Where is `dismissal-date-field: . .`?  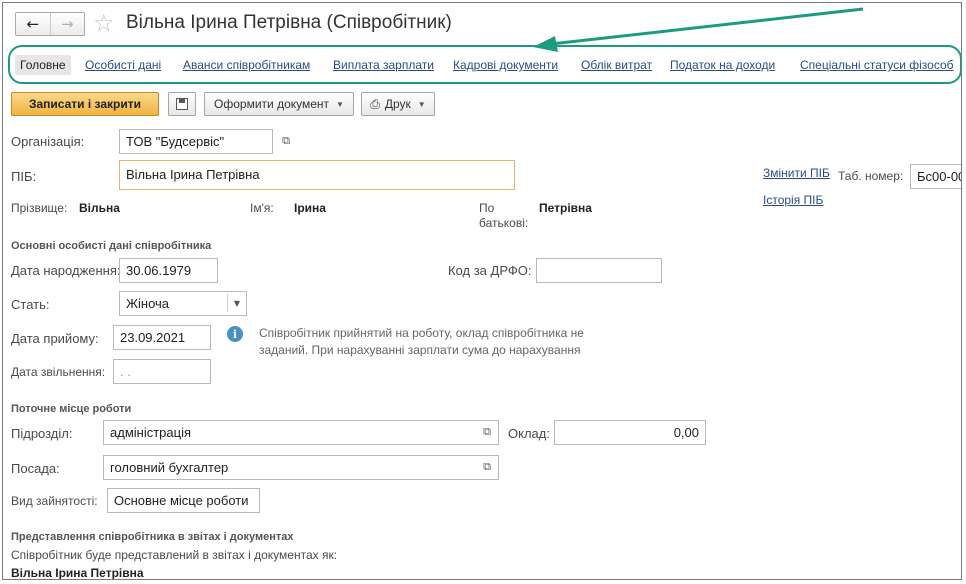
dismissal-date-field: . . is located at coordinates (162, 371).